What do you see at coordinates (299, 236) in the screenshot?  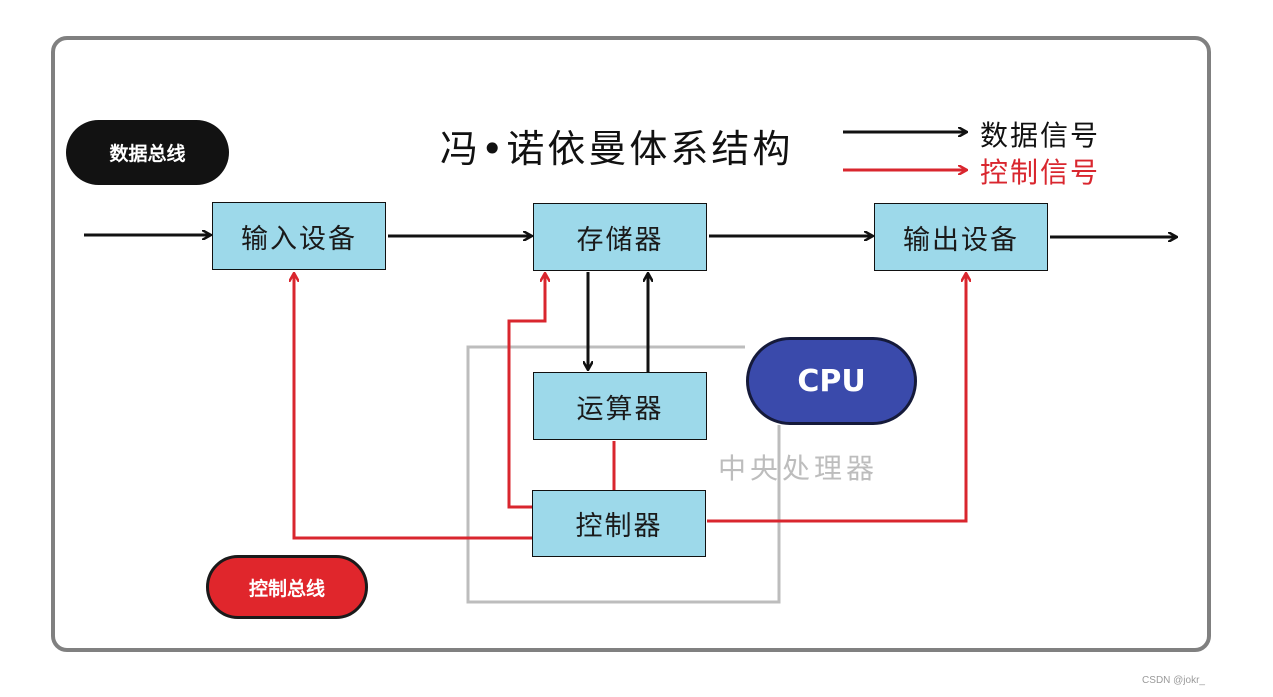 I see `input-device-box: 输入设备` at bounding box center [299, 236].